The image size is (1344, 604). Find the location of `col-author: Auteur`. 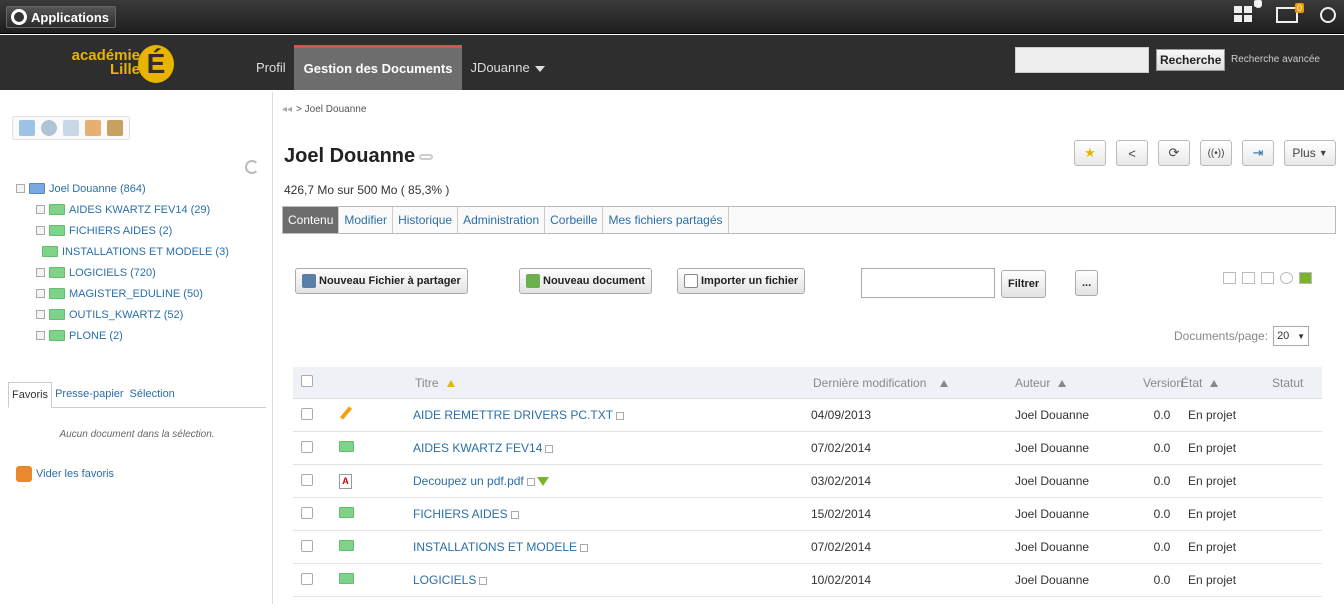

col-author: Auteur is located at coordinates (1079, 383).